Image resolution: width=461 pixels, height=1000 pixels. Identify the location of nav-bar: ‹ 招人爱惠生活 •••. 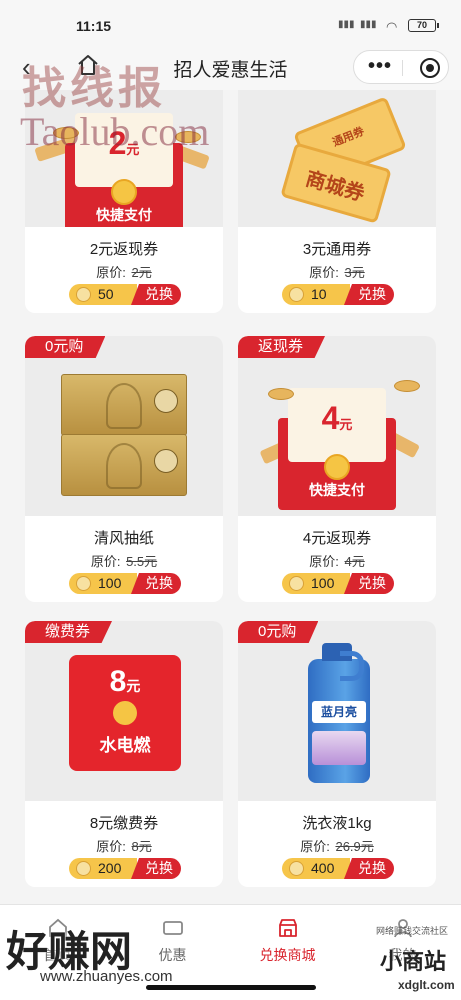
(230, 67).